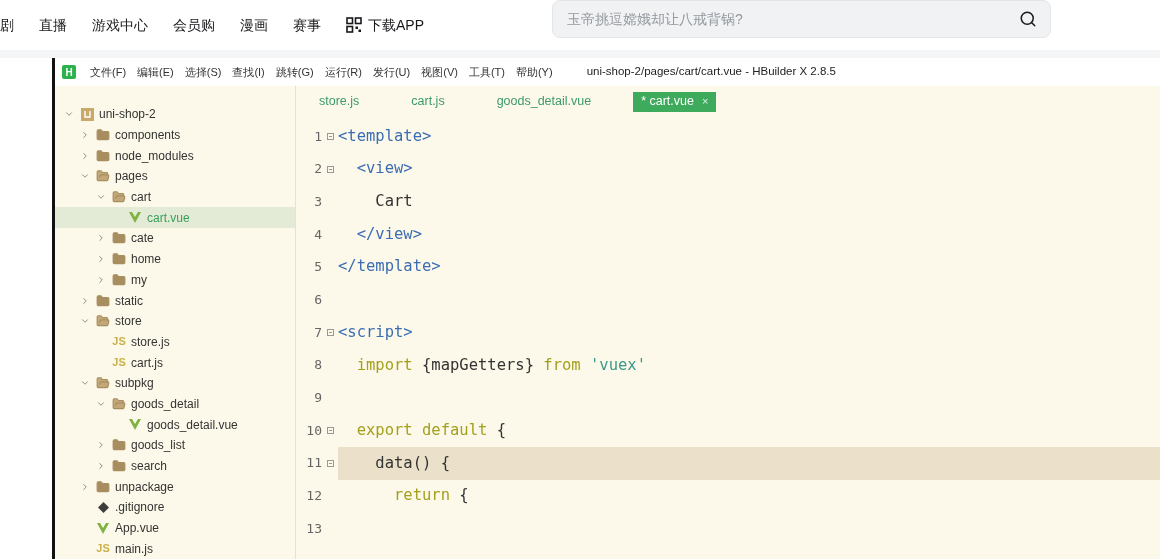 The height and width of the screenshot is (559, 1160). I want to click on tree-item: goods_detail, so click(175, 404).